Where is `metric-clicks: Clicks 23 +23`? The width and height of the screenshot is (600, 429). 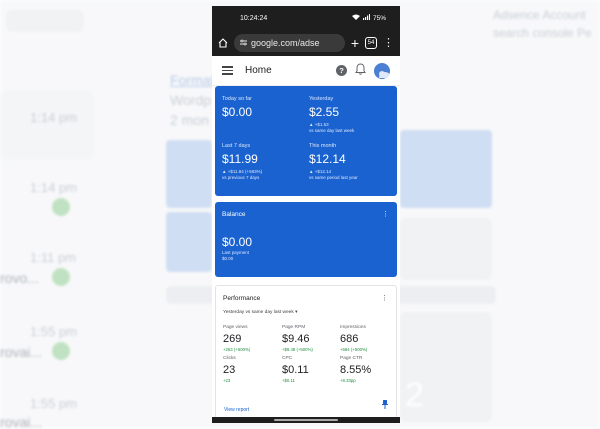 metric-clicks: Clicks 23 +23 is located at coordinates (251, 369).